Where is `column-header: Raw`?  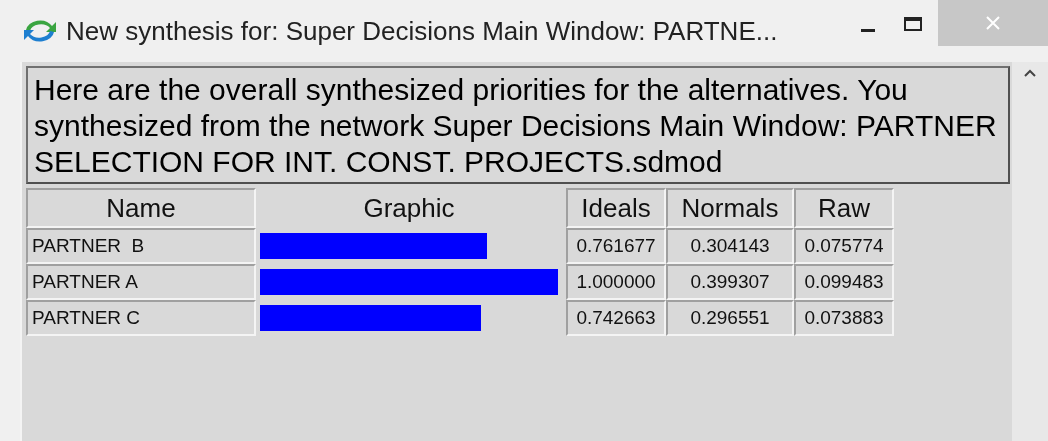 column-header: Raw is located at coordinates (844, 208).